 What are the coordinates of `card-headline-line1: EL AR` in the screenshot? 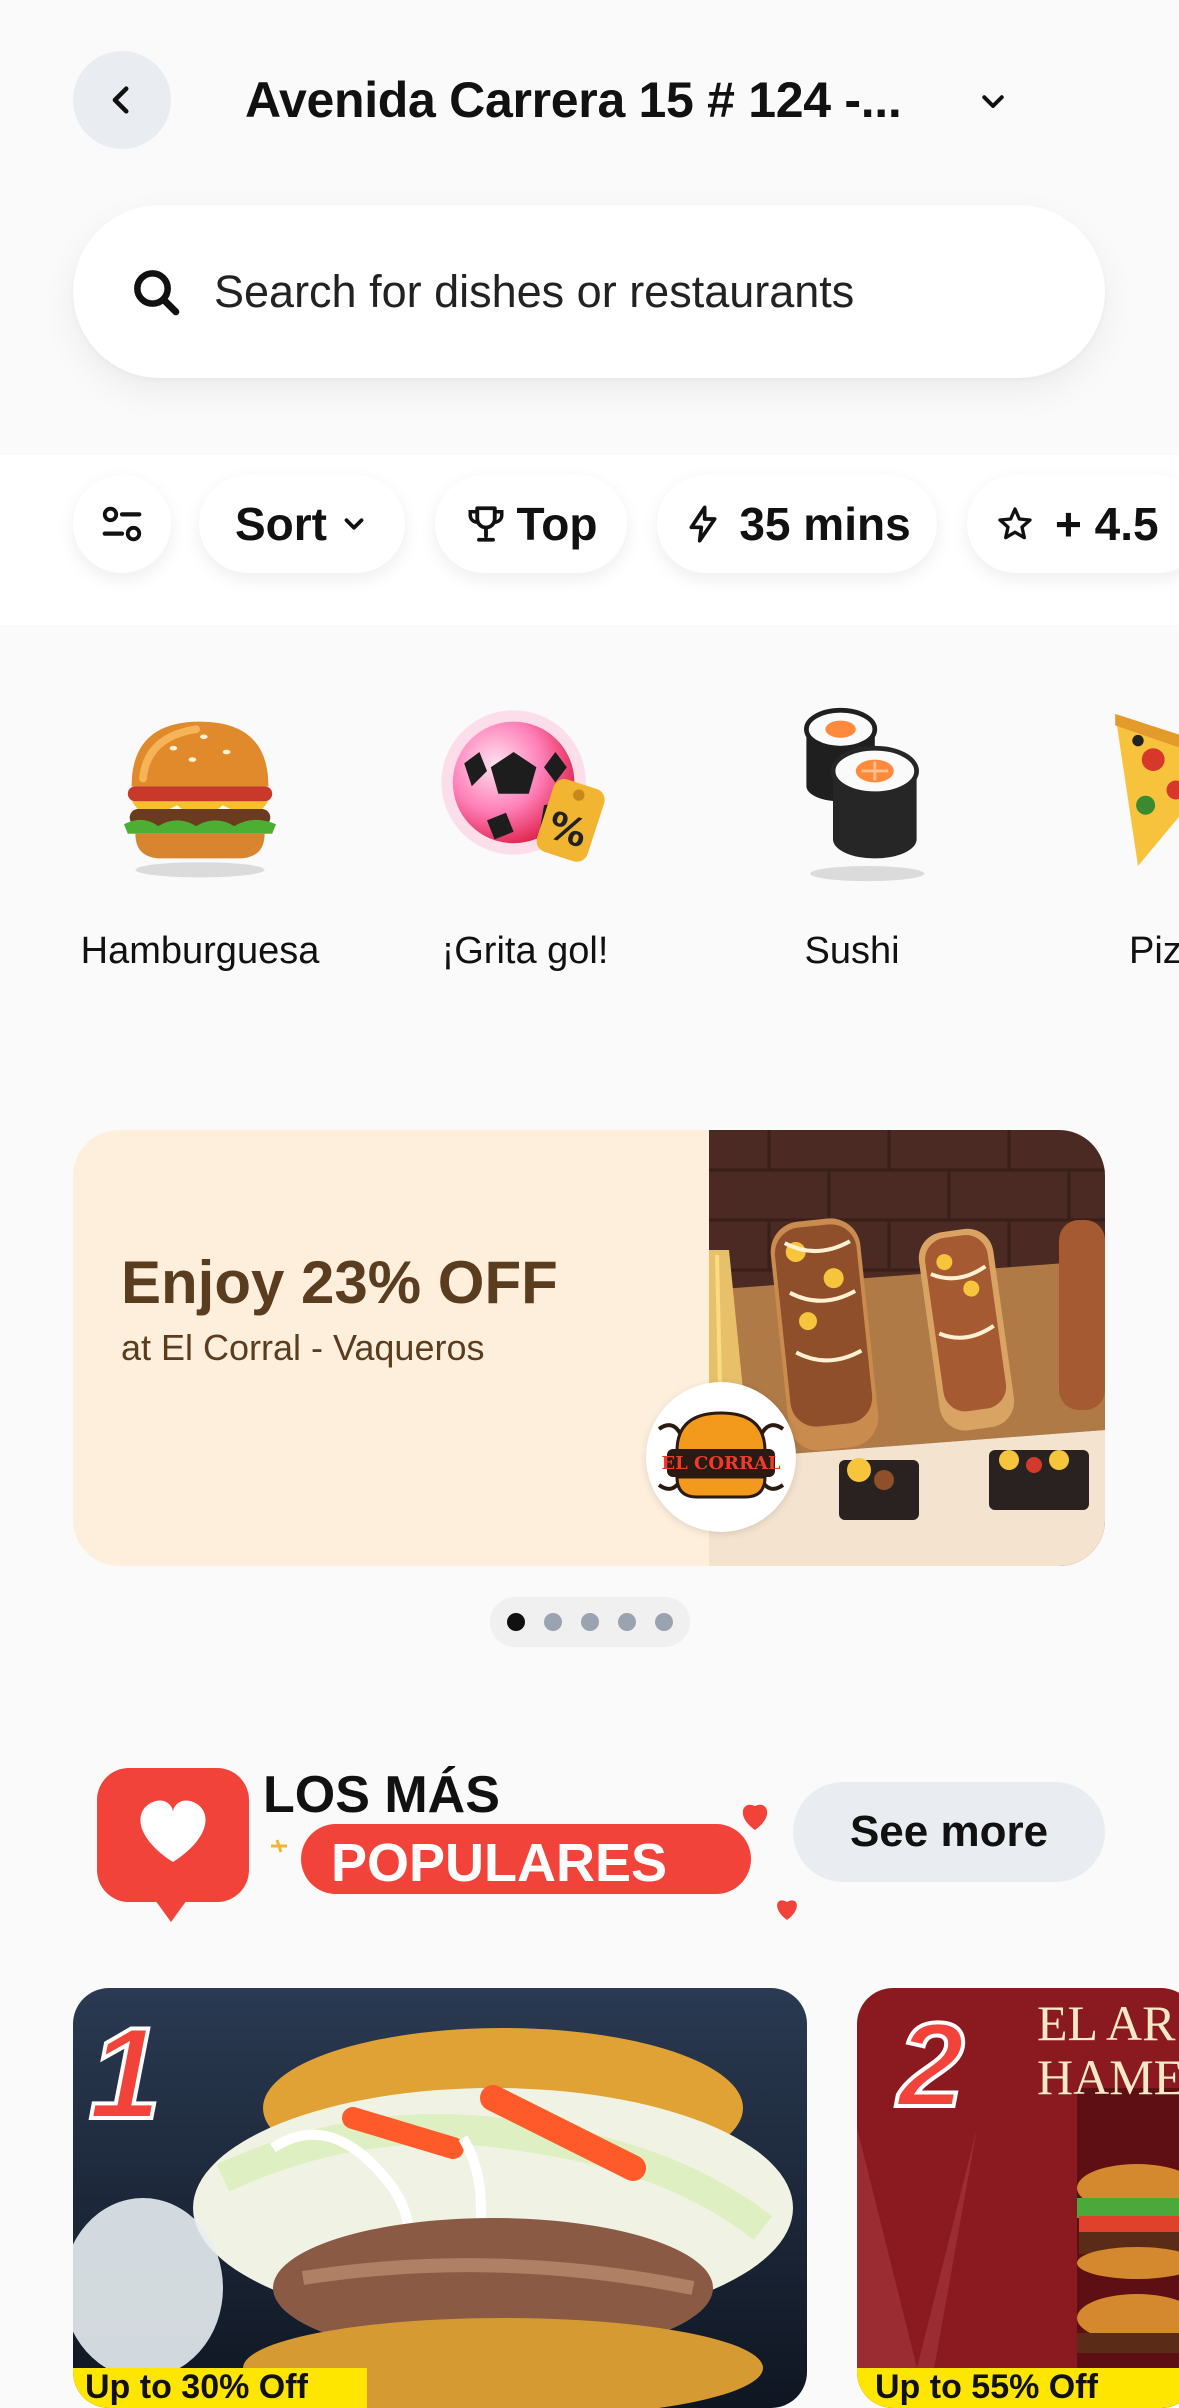 It's located at (1108, 2023).